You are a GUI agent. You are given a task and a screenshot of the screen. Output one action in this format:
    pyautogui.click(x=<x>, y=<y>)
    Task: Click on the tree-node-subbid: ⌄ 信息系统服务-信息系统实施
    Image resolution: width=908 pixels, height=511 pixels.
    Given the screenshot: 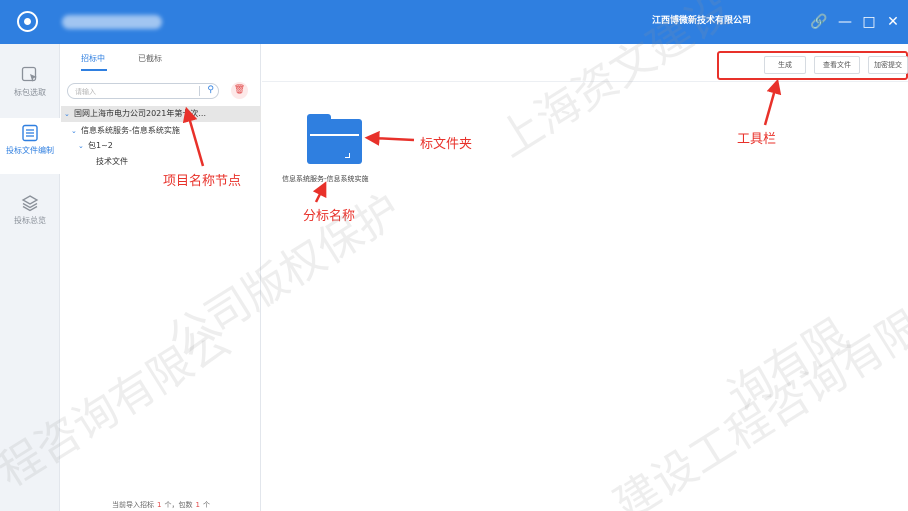 What is the action you would take?
    pyautogui.click(x=161, y=131)
    